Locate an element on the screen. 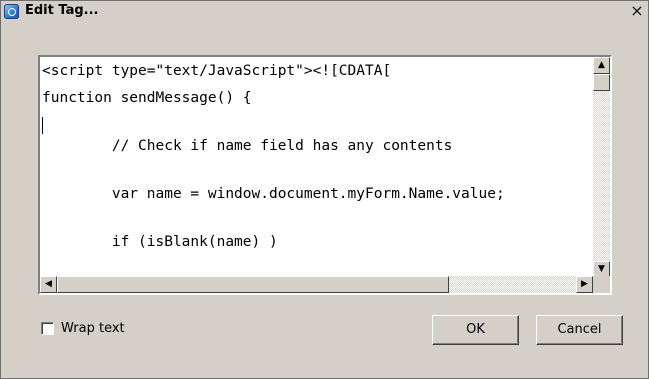  title-bar: Edit Tag... × is located at coordinates (324, 12).